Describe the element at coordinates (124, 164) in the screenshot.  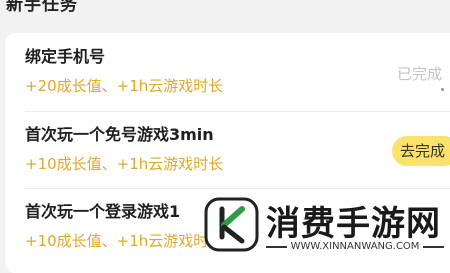
I see `task-reward: +10成长值、+1h云游戏时长` at that location.